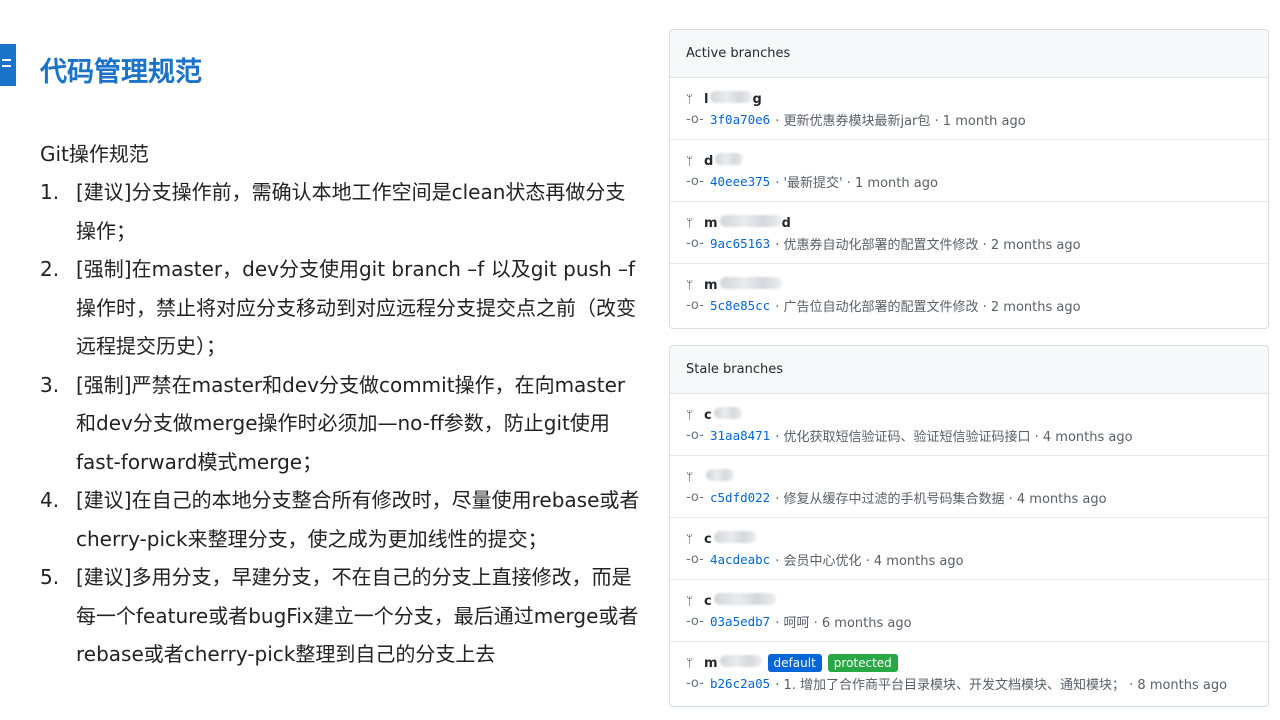 The image size is (1280, 720). What do you see at coordinates (969, 54) in the screenshot?
I see `active-branches-header: Active branches` at bounding box center [969, 54].